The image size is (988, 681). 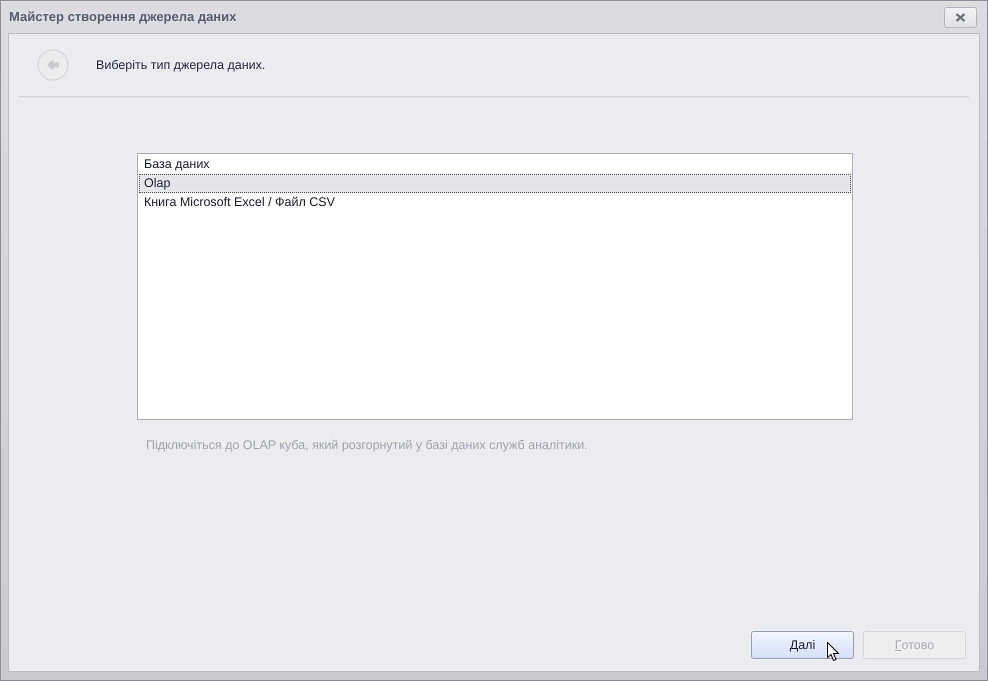 I want to click on close-icon, so click(x=960, y=17).